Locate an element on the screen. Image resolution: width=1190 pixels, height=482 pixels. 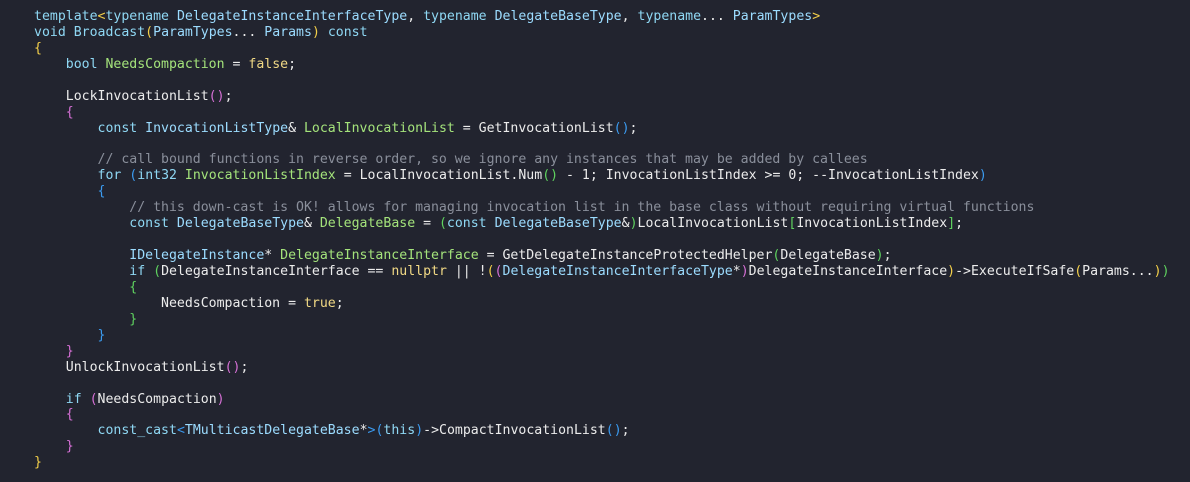
code-text-token: UnlockInvocationList is located at coordinates (129, 367).